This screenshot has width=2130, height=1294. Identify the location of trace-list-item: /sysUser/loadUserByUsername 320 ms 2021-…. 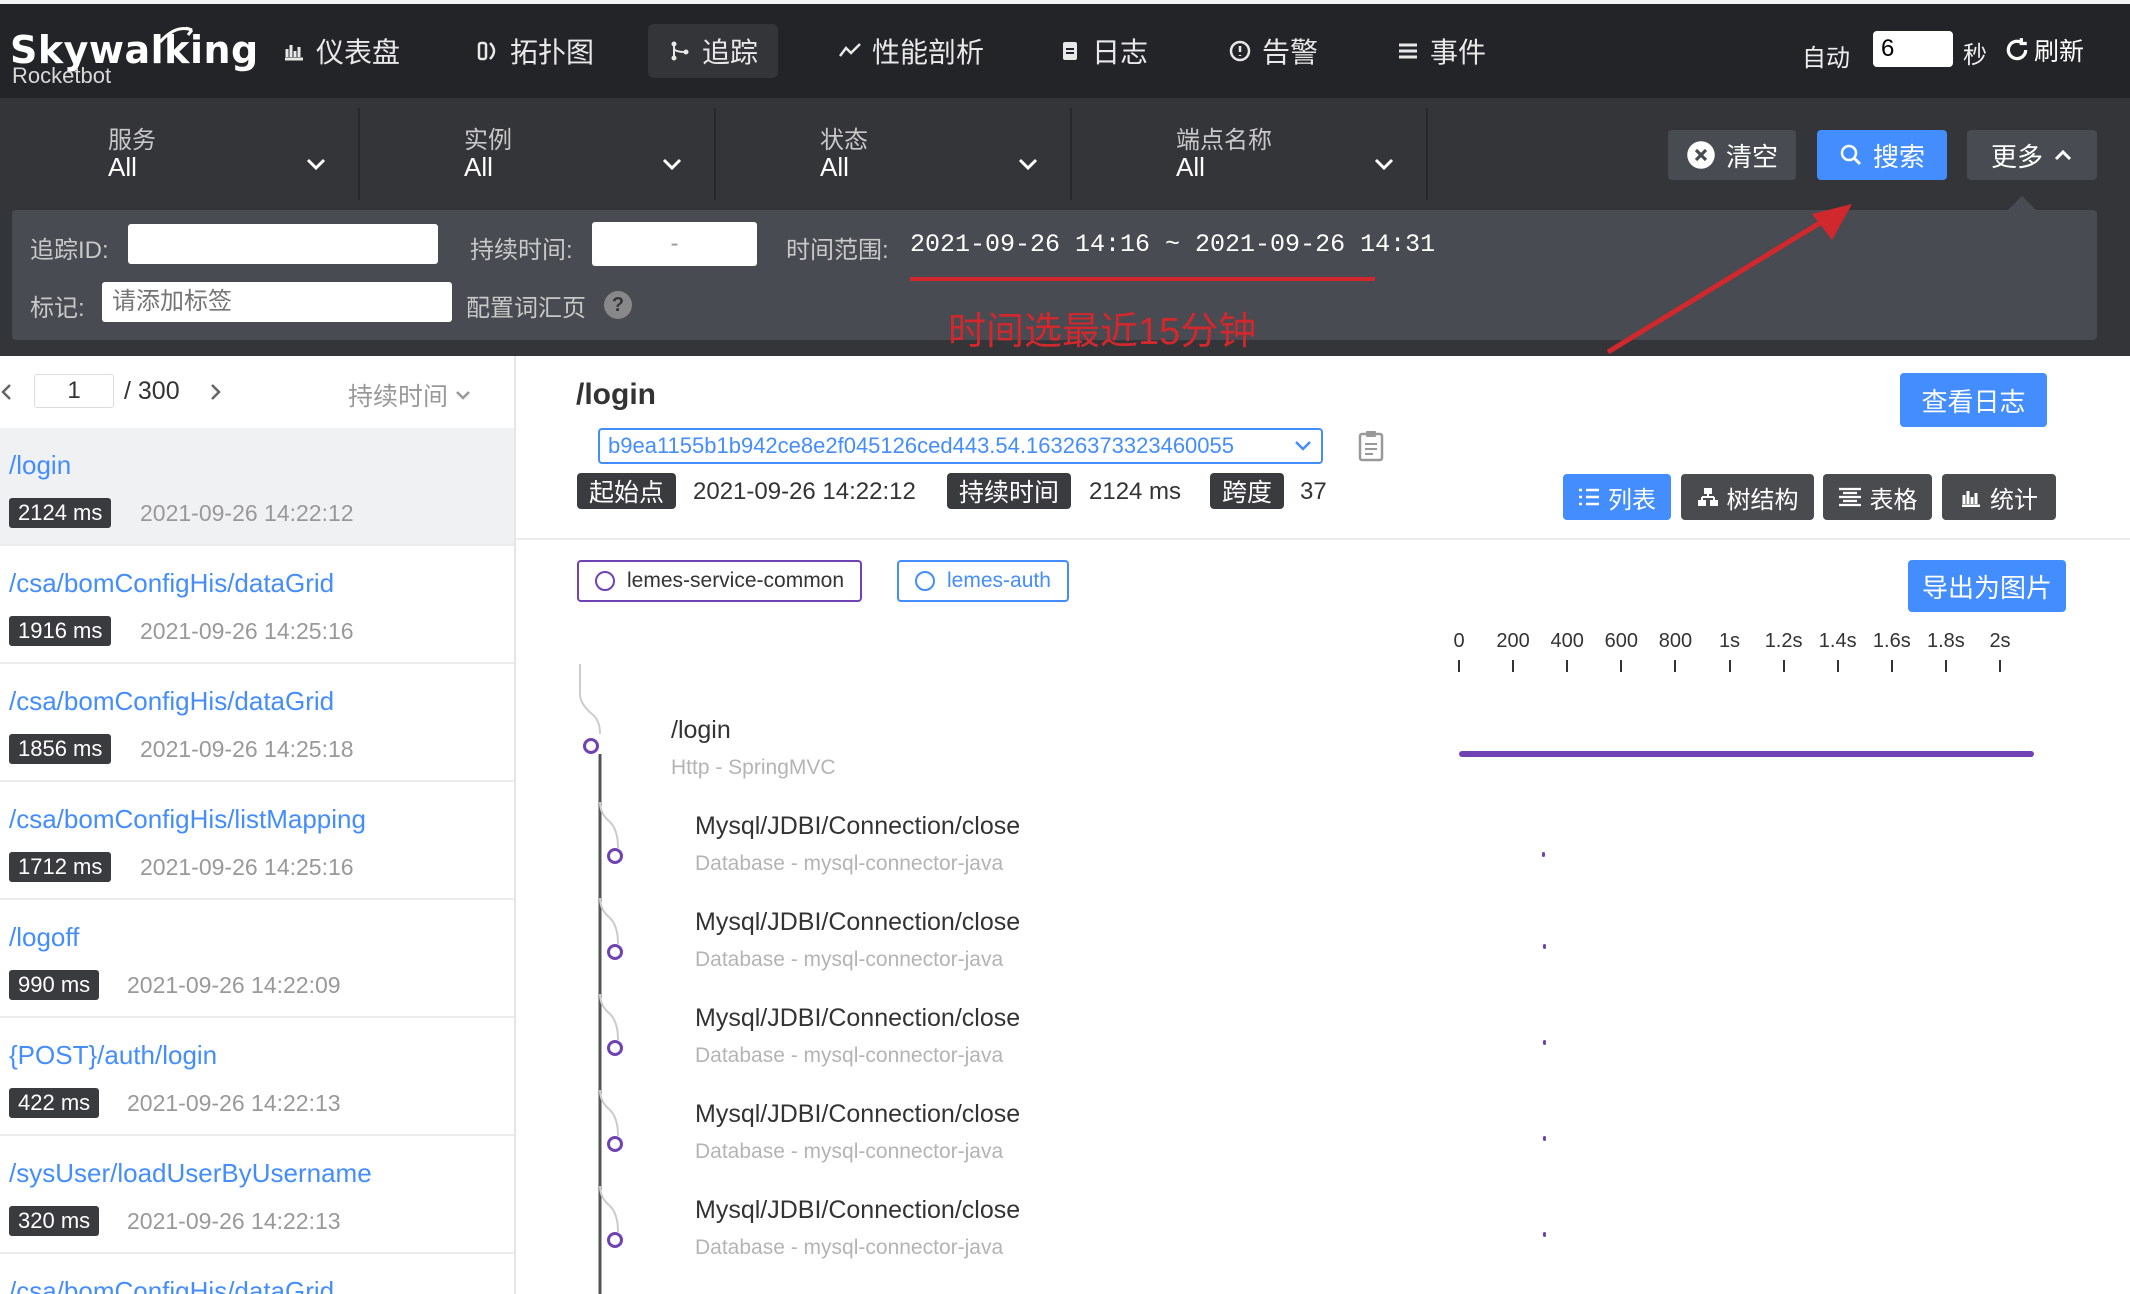
(257, 1195).